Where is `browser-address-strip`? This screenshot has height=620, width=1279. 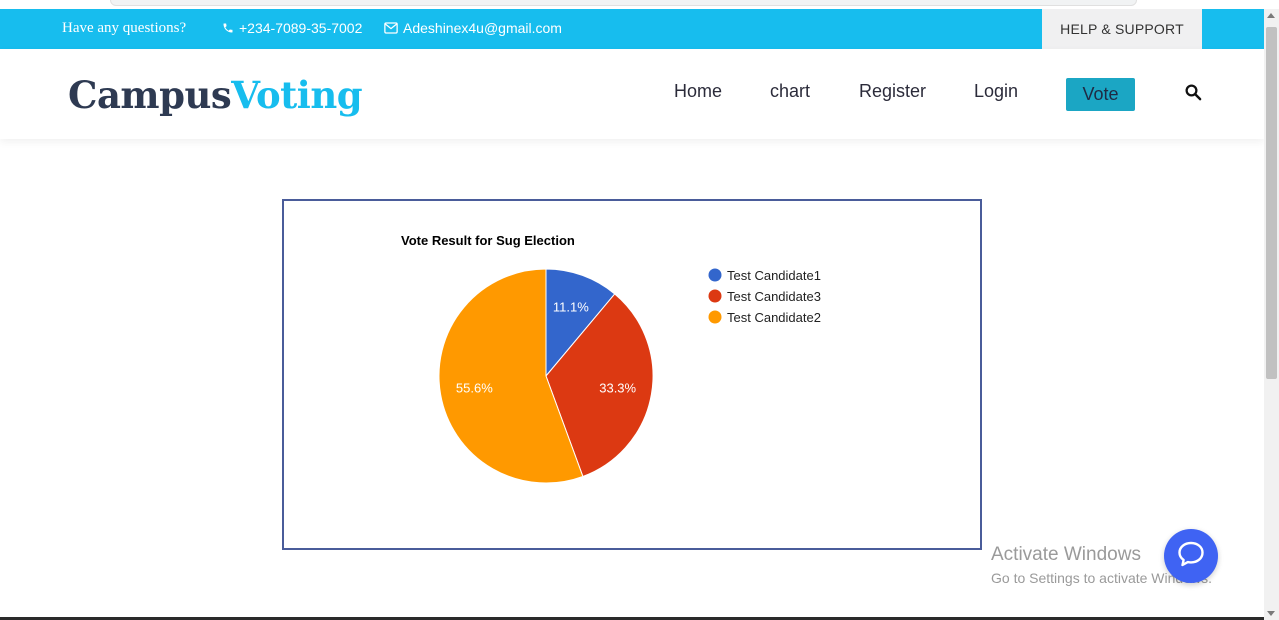
browser-address-strip is located at coordinates (639, 4).